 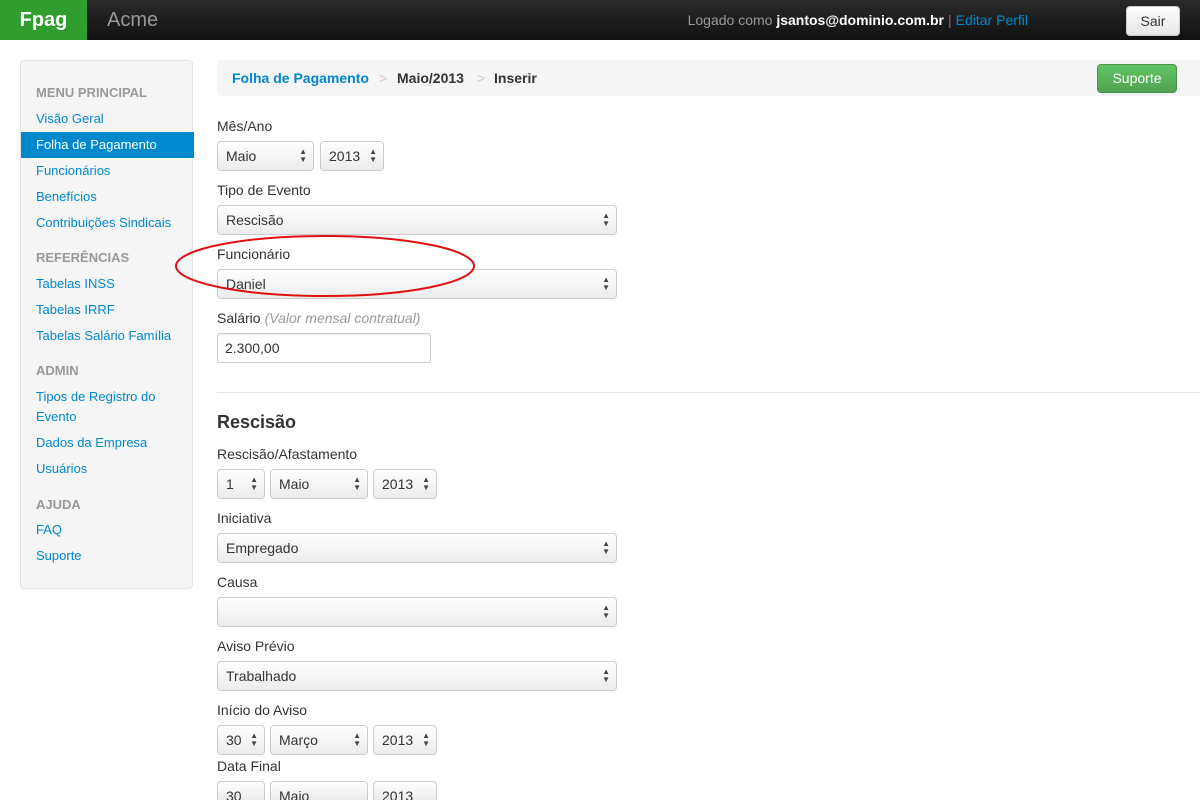 What do you see at coordinates (398, 740) in the screenshot?
I see `inicio-ano-value: 2013` at bounding box center [398, 740].